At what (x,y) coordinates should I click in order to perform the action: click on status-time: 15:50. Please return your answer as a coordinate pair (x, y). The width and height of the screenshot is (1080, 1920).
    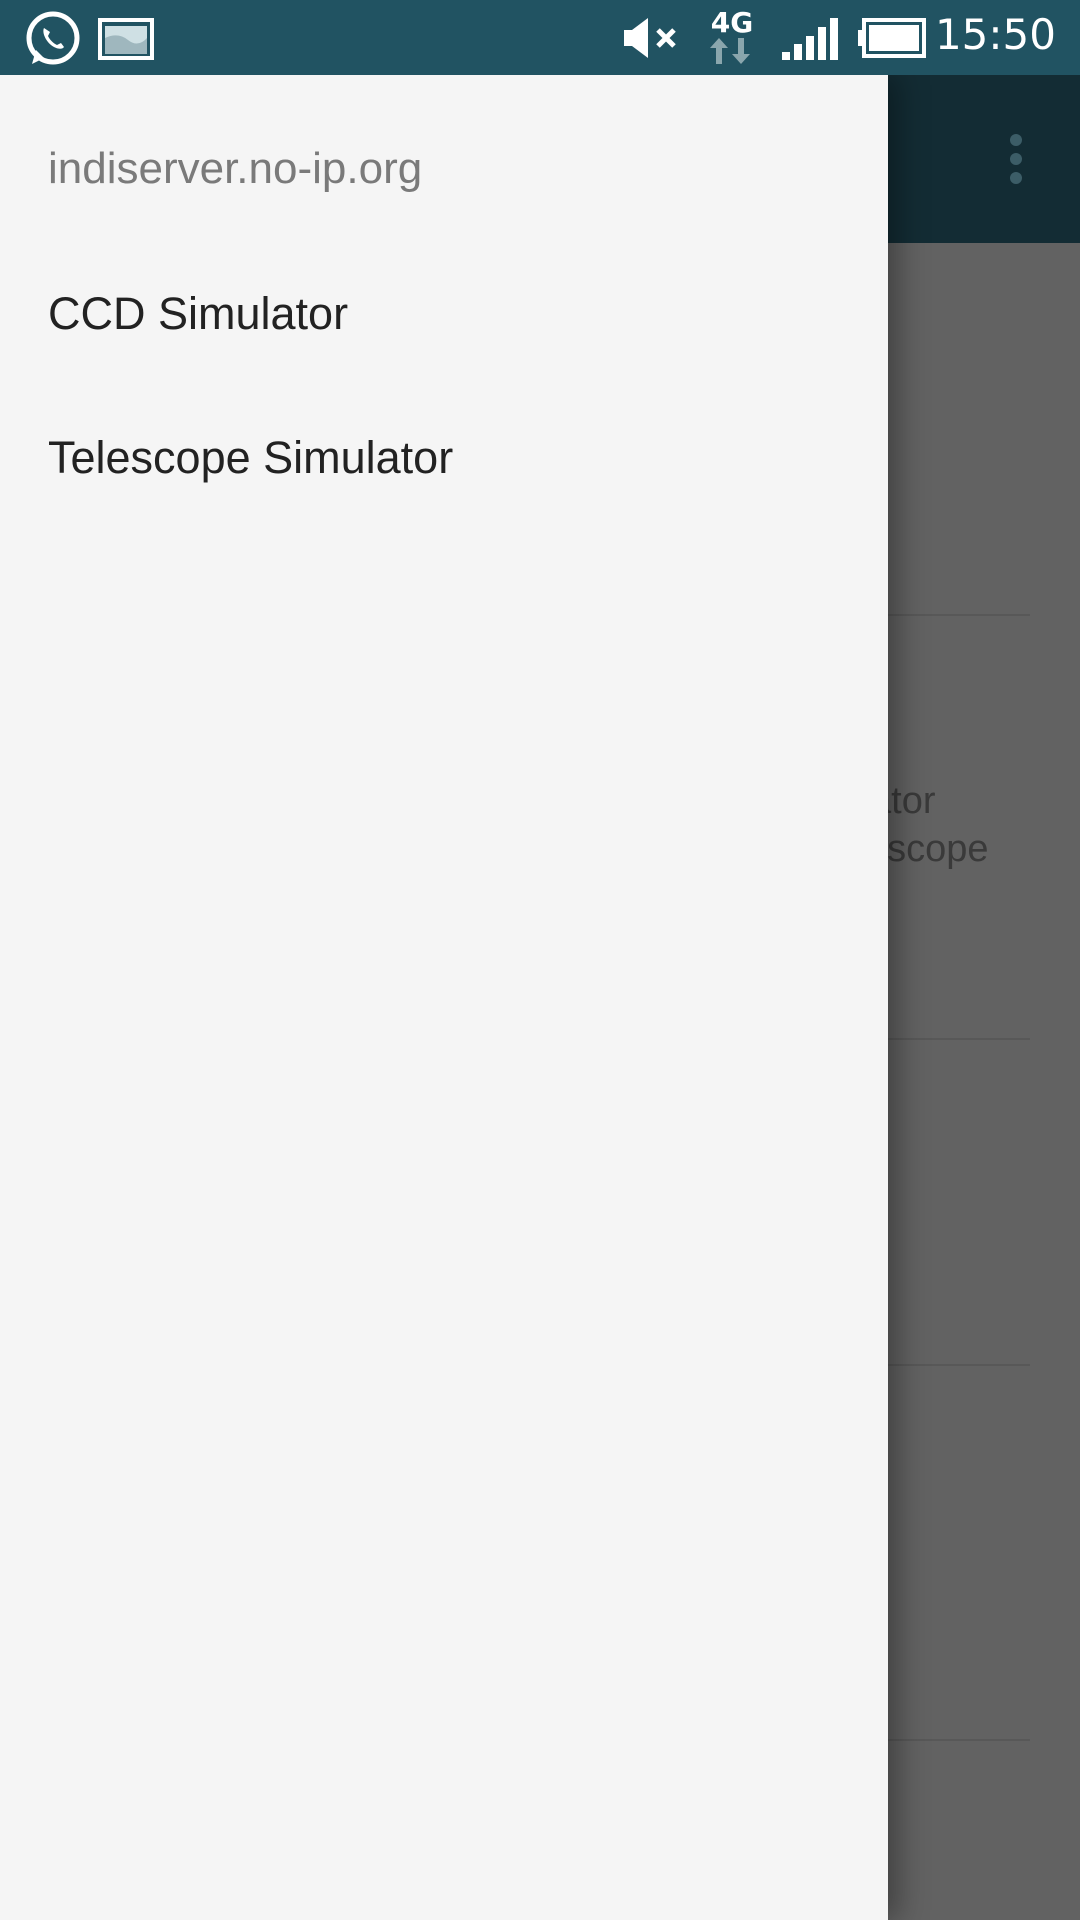
    Looking at the image, I should click on (995, 34).